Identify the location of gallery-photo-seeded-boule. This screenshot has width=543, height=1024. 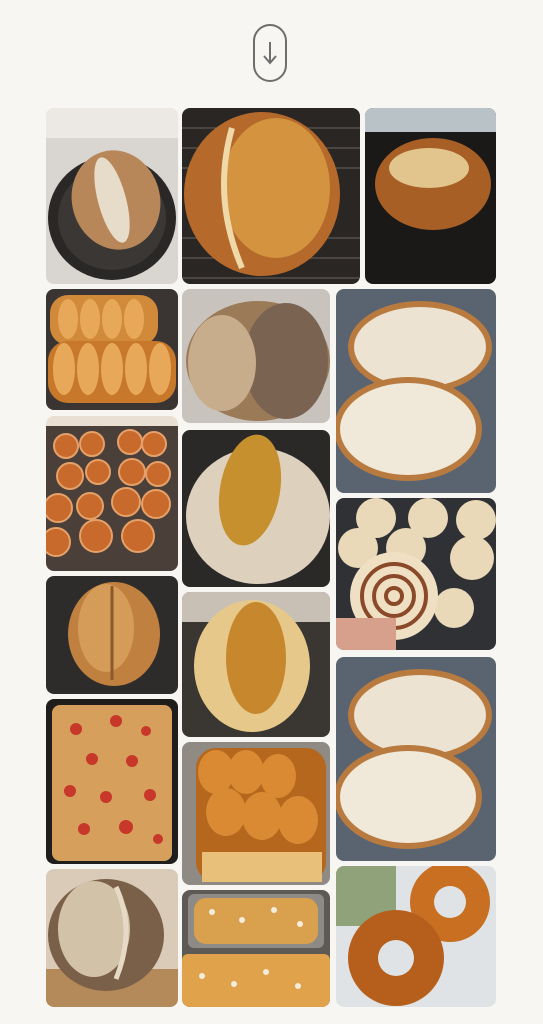
(256, 356).